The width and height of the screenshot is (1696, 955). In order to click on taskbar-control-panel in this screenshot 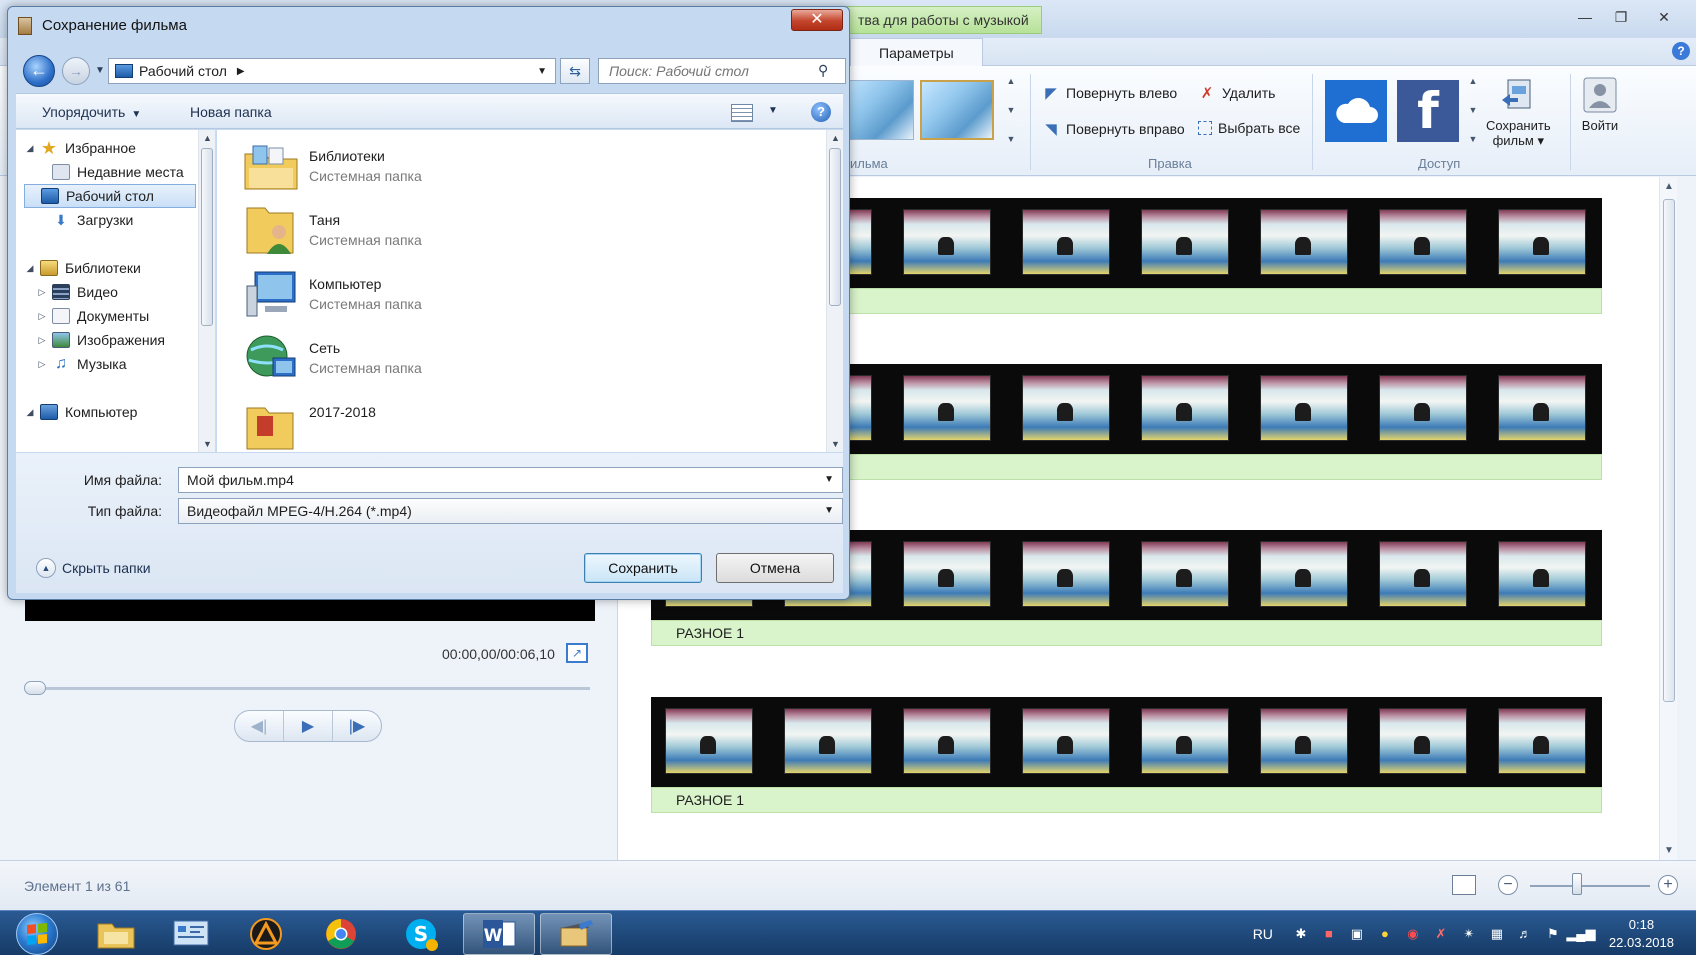, I will do `click(191, 934)`.